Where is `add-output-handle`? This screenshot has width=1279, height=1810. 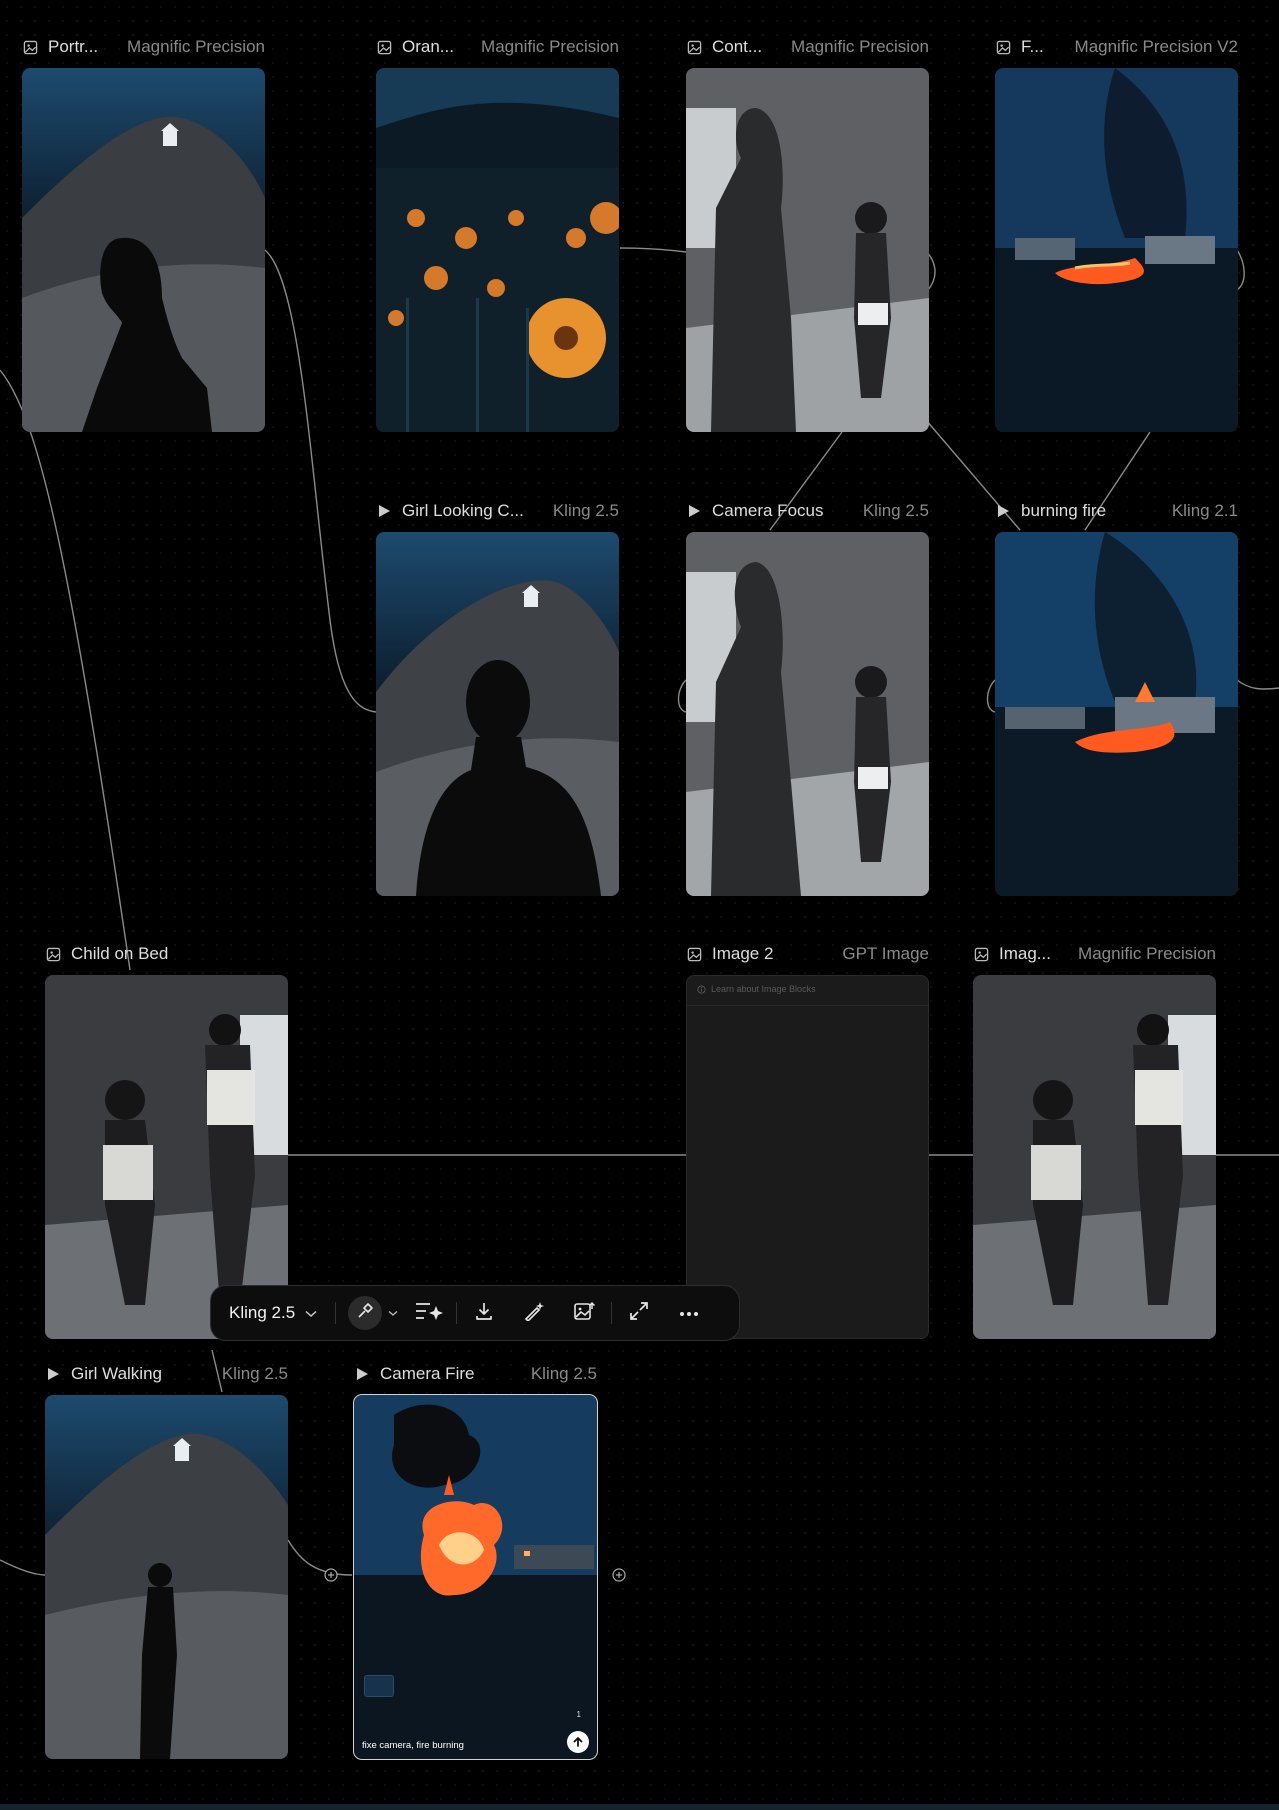
add-output-handle is located at coordinates (619, 1575).